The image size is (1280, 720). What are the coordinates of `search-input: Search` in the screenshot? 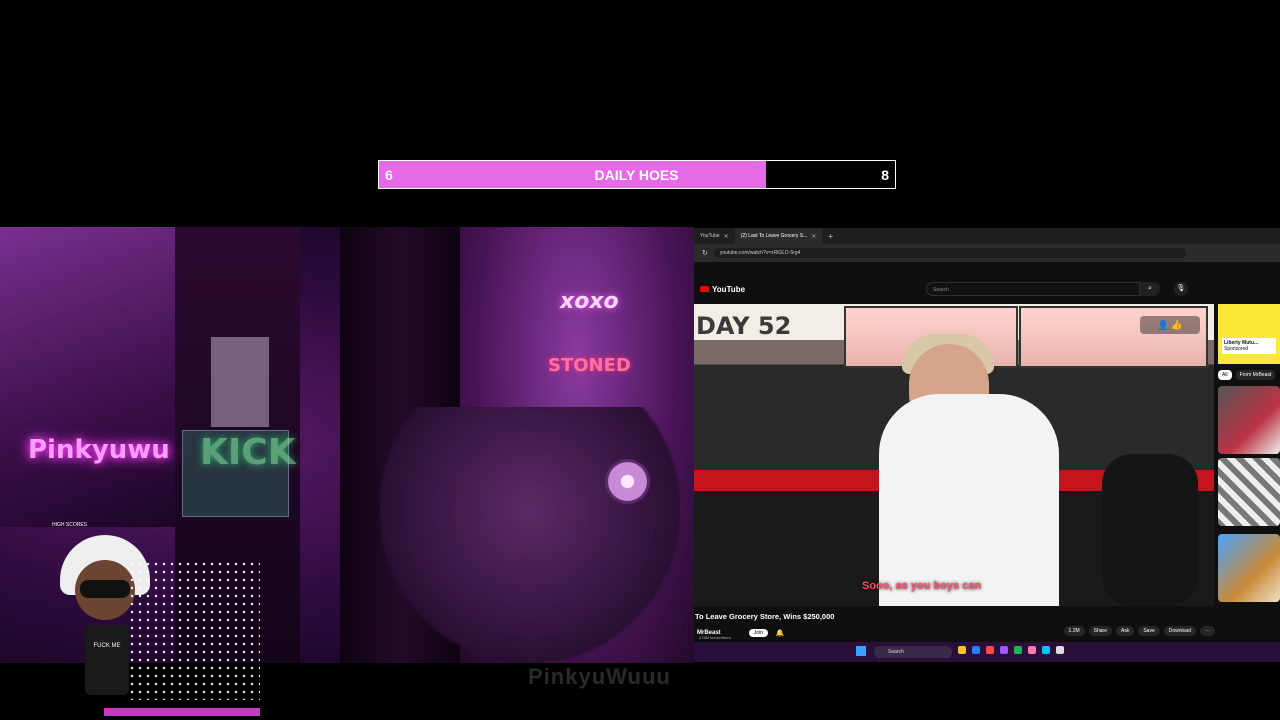 It's located at (1033, 289).